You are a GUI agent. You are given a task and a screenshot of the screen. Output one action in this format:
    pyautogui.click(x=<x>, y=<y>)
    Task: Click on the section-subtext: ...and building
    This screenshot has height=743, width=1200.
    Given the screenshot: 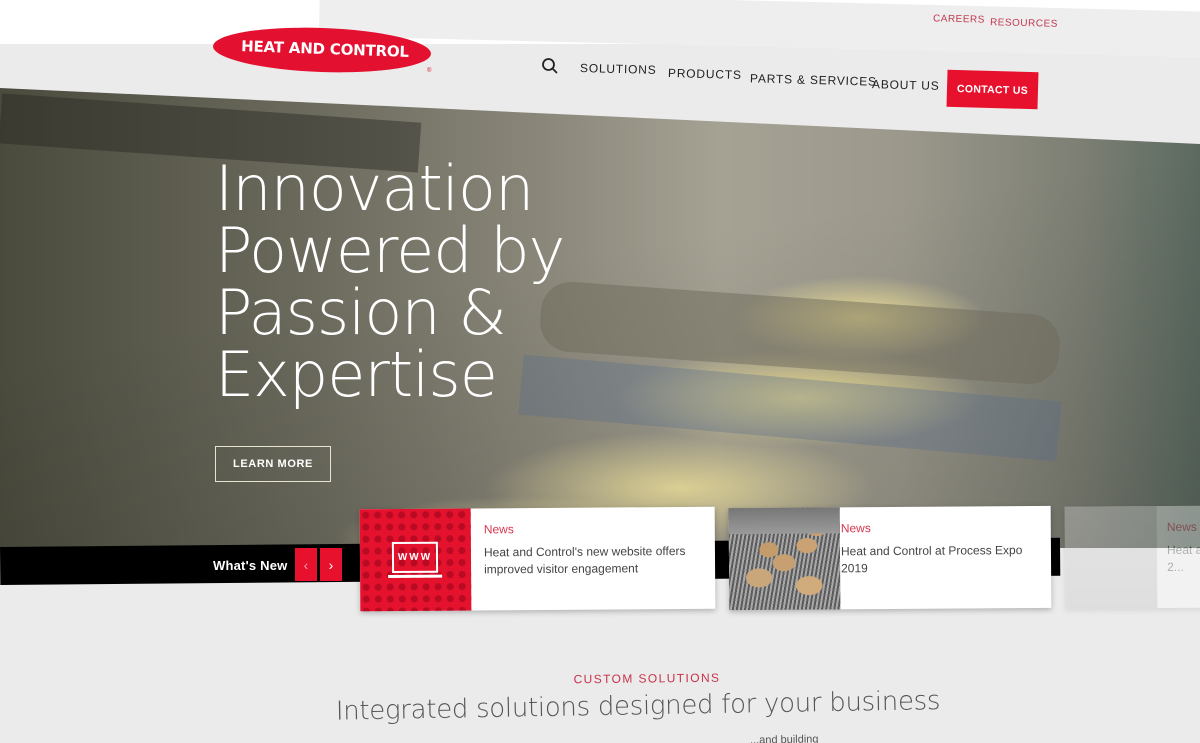 What is the action you would take?
    pyautogui.click(x=784, y=738)
    